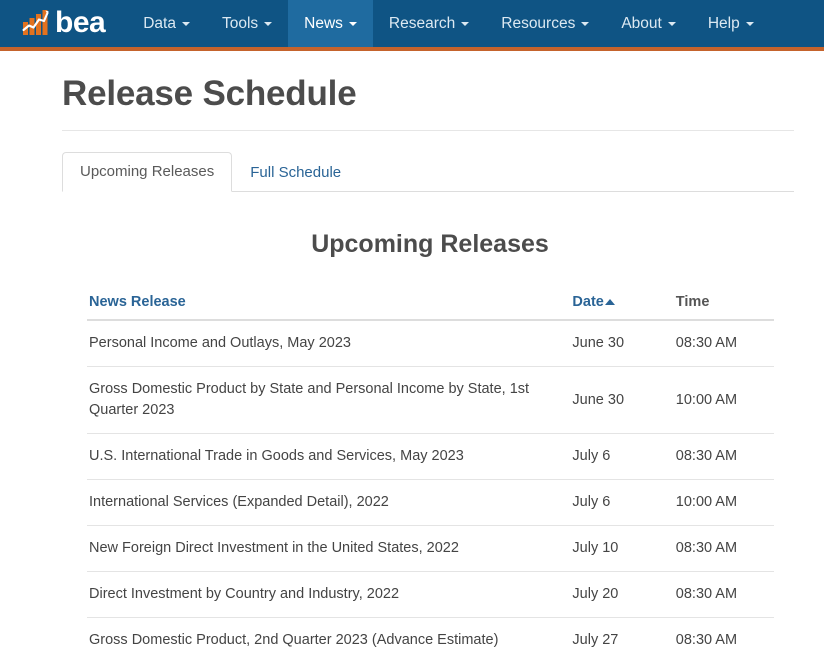 The height and width of the screenshot is (663, 824). Describe the element at coordinates (723, 23) in the screenshot. I see `nav-item-help-label: Help` at that location.